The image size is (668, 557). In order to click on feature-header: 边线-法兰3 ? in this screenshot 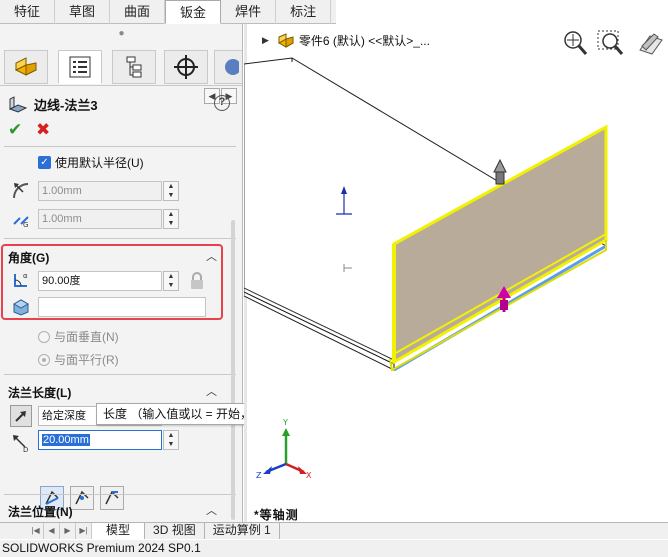, I will do `click(123, 104)`.